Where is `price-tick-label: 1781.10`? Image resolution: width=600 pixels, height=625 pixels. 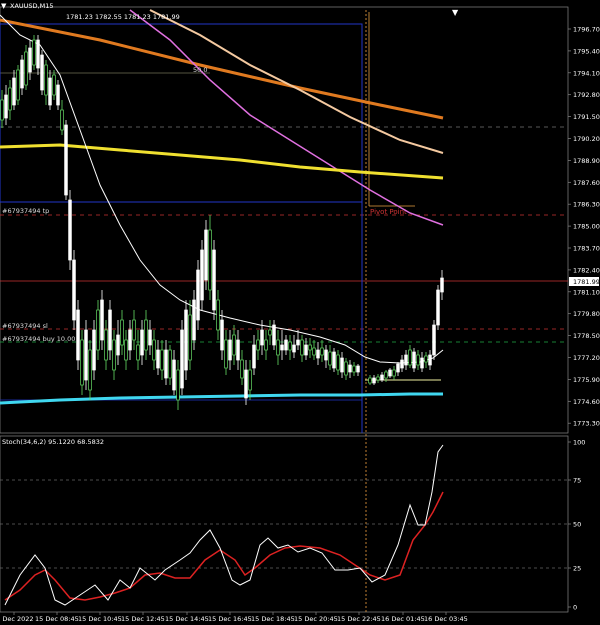 price-tick-label: 1781.10 is located at coordinates (586, 292).